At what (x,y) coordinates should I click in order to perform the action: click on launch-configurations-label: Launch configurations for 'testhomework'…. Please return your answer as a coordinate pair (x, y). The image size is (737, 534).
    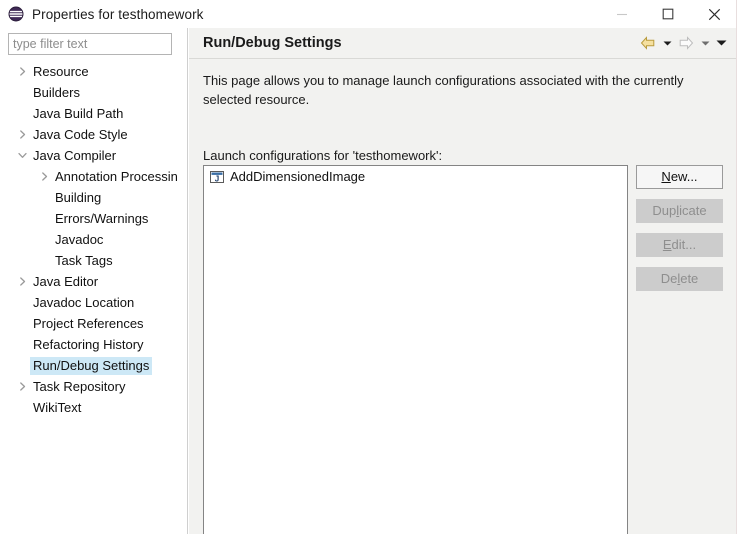
    Looking at the image, I should click on (323, 155).